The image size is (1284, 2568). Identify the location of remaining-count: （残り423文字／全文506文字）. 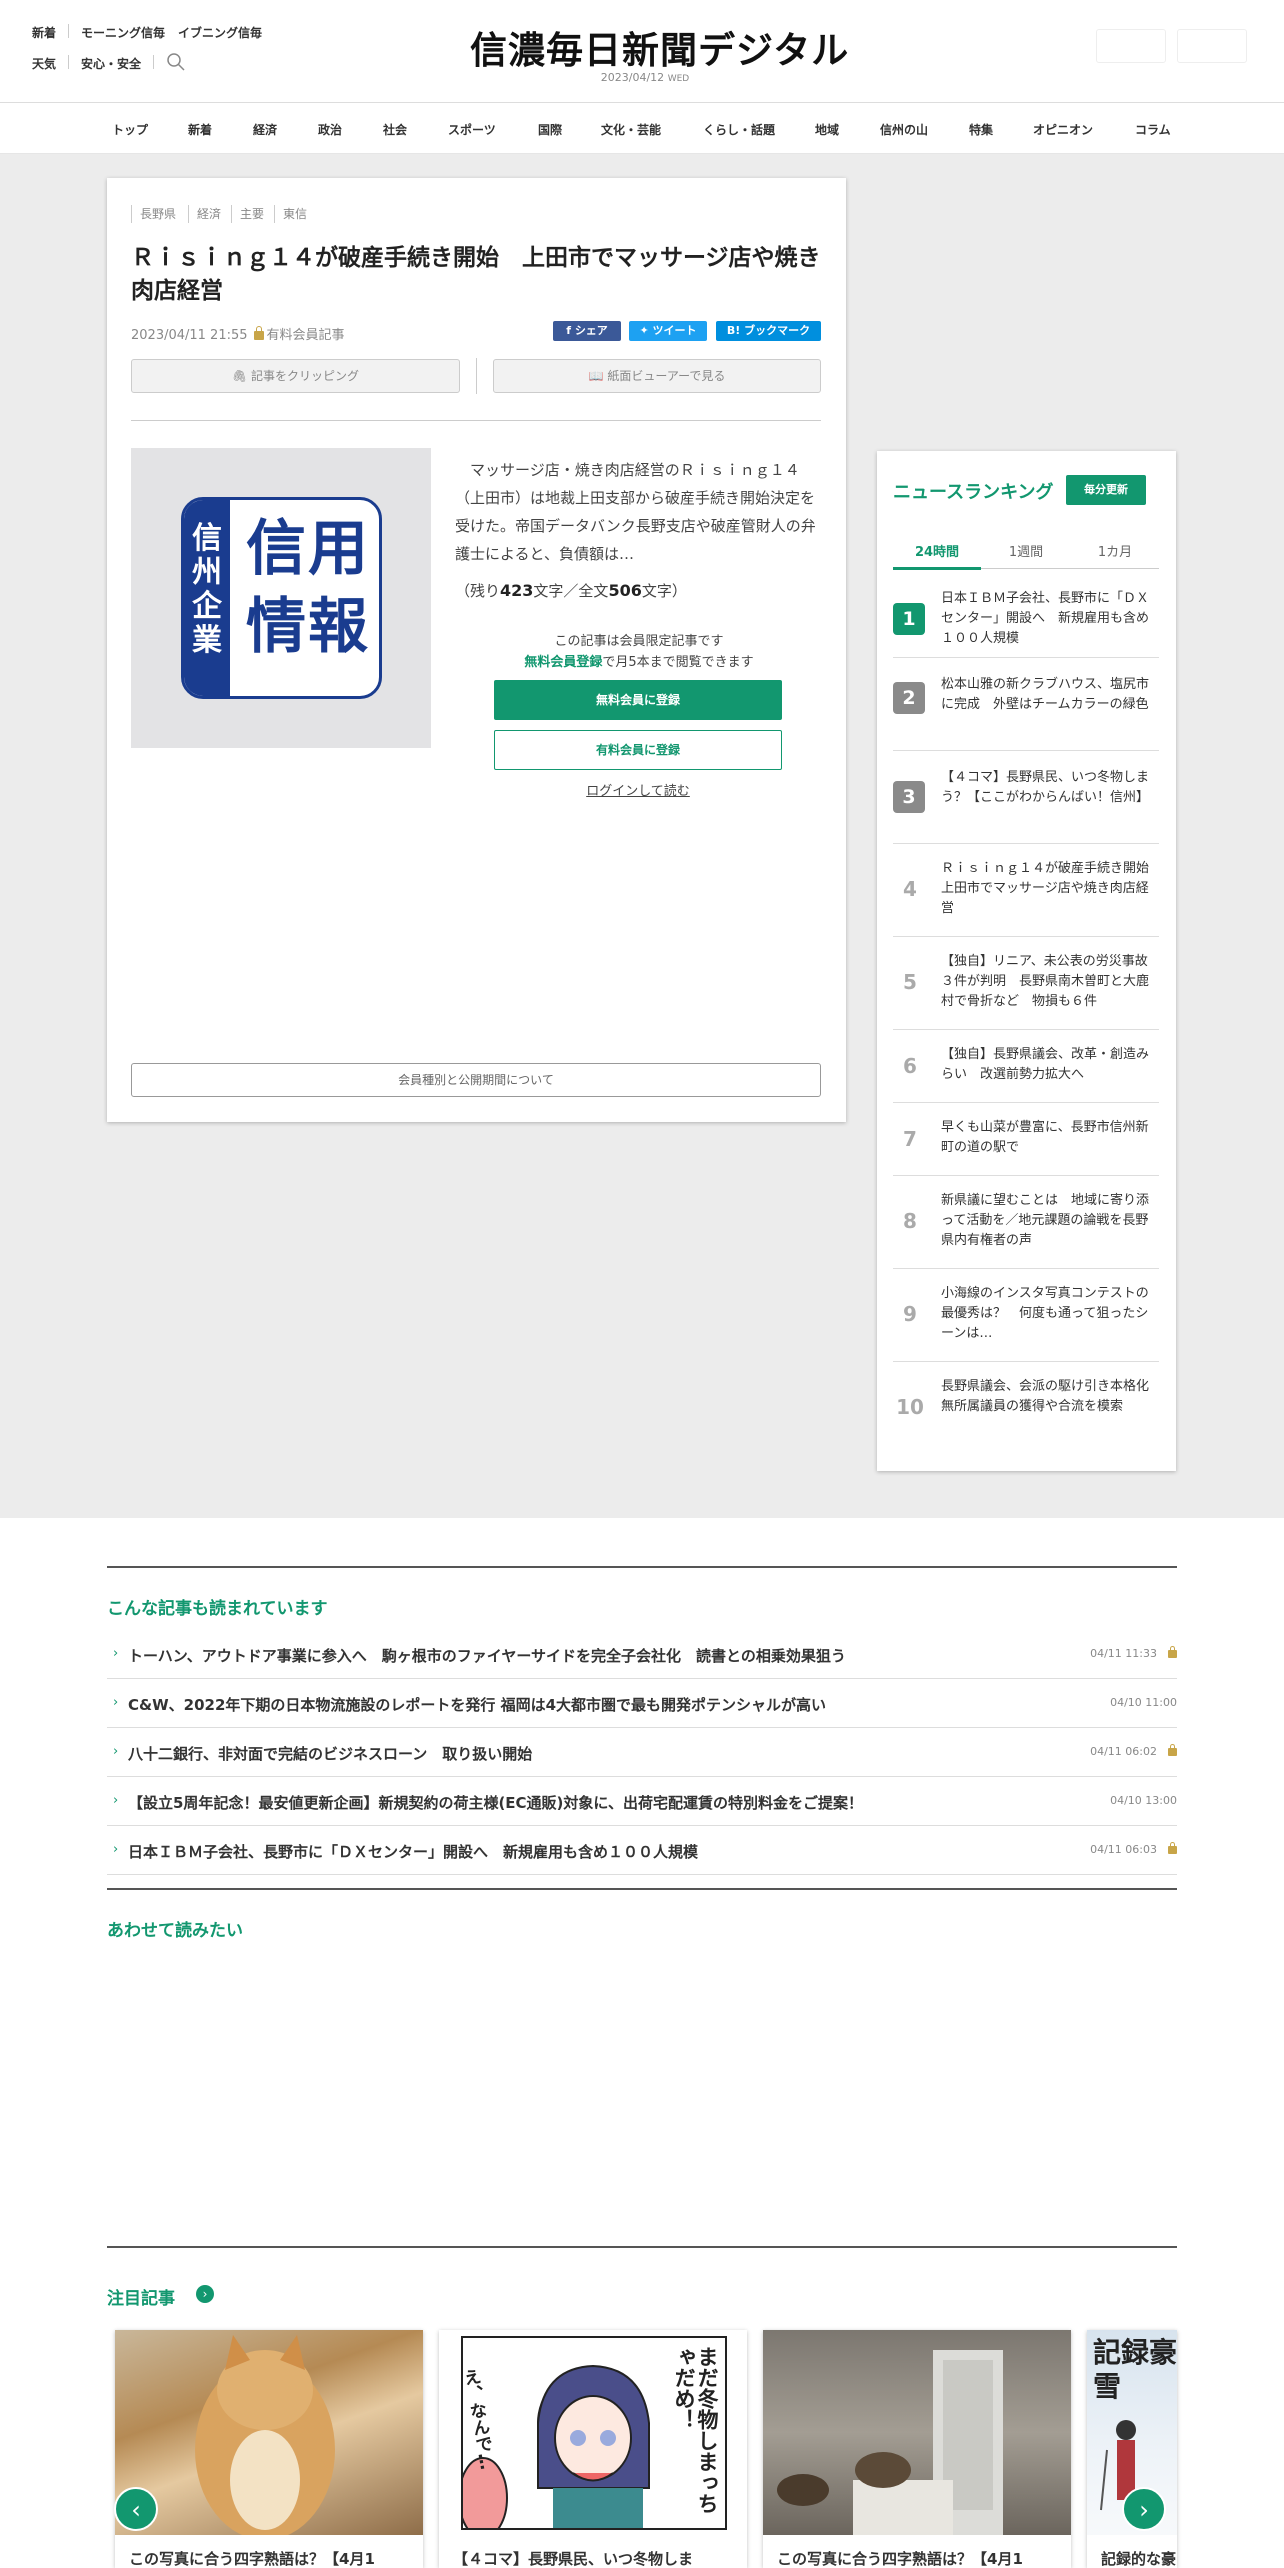
(571, 590).